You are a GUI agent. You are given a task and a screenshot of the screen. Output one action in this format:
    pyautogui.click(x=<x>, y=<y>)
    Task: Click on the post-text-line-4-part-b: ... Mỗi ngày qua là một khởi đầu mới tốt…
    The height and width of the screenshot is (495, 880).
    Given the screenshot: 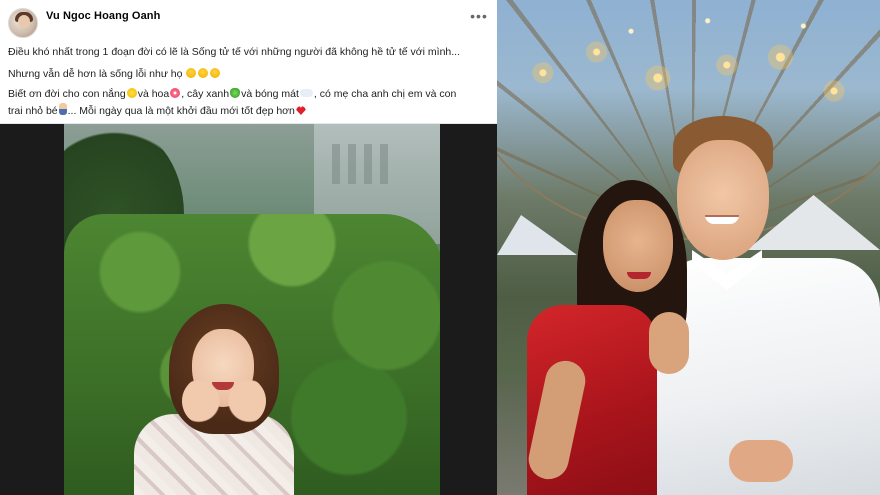 What is the action you would take?
    pyautogui.click(x=181, y=111)
    